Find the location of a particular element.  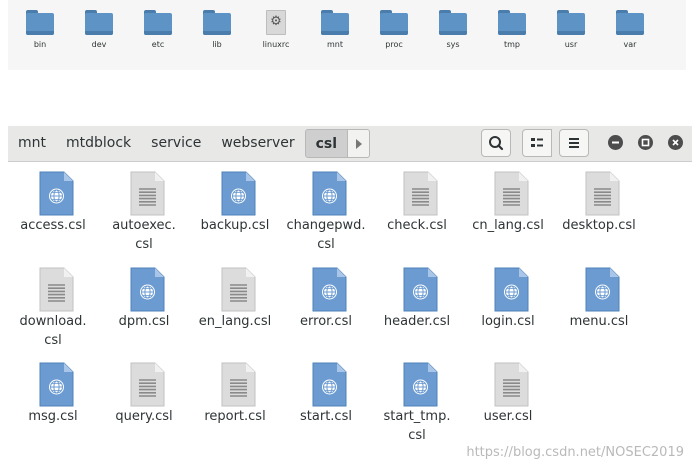

path-forward-button is located at coordinates (359, 143).